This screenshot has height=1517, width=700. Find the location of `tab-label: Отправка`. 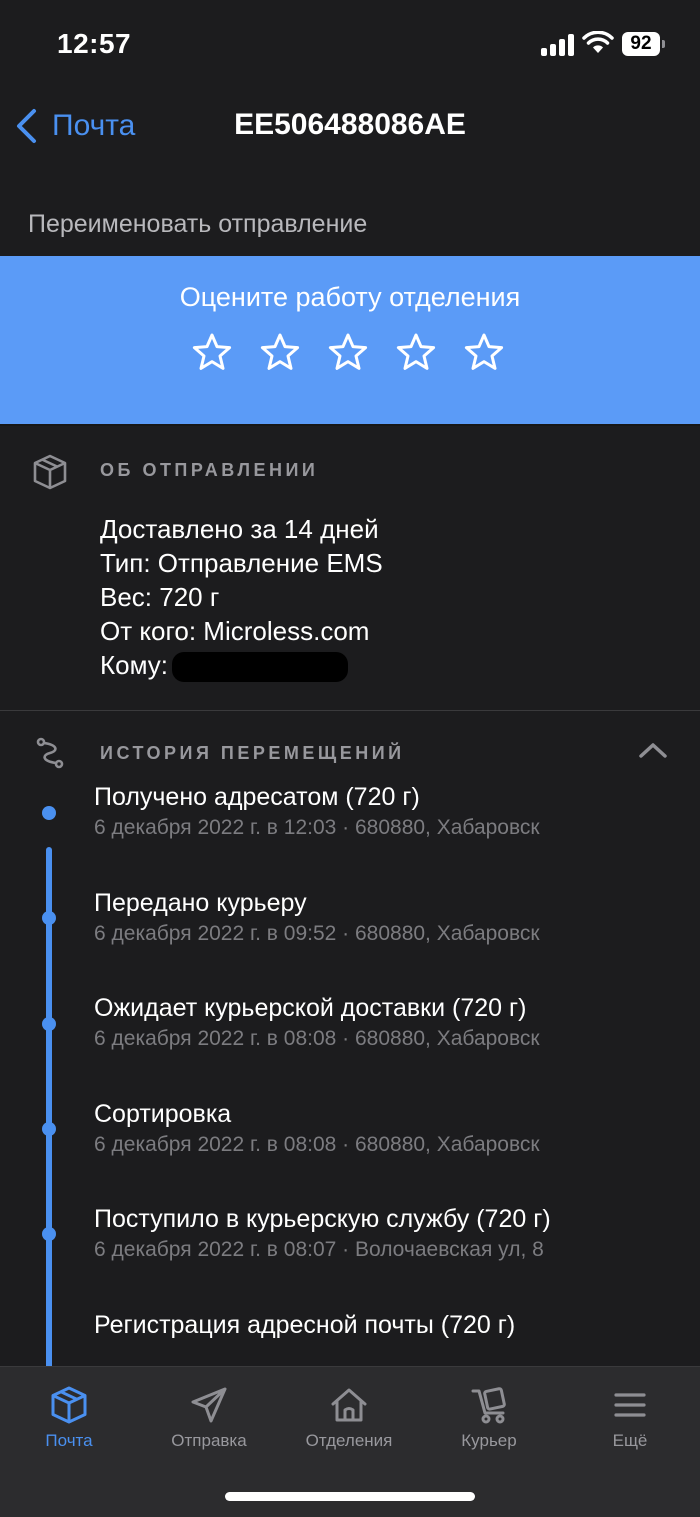

tab-label: Отправка is located at coordinates (209, 1440).